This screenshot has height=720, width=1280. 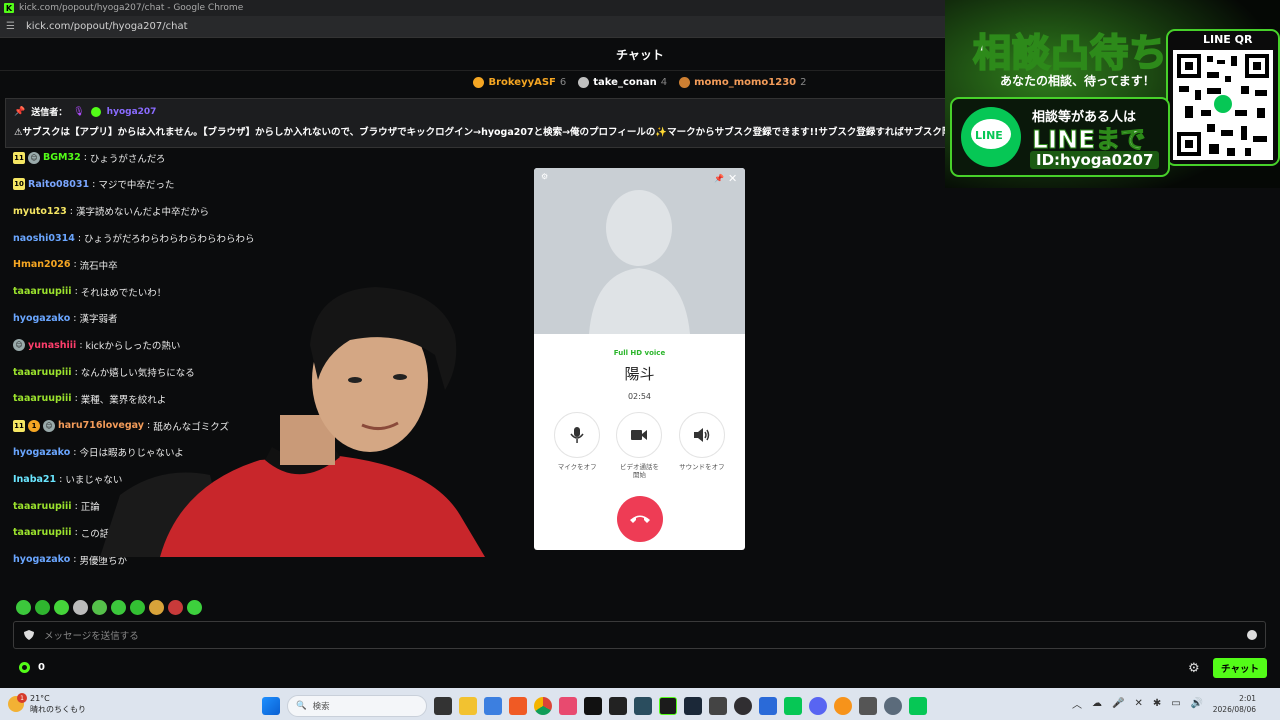 What do you see at coordinates (1138, 703) in the screenshot?
I see `app-tray-icon: ✕` at bounding box center [1138, 703].